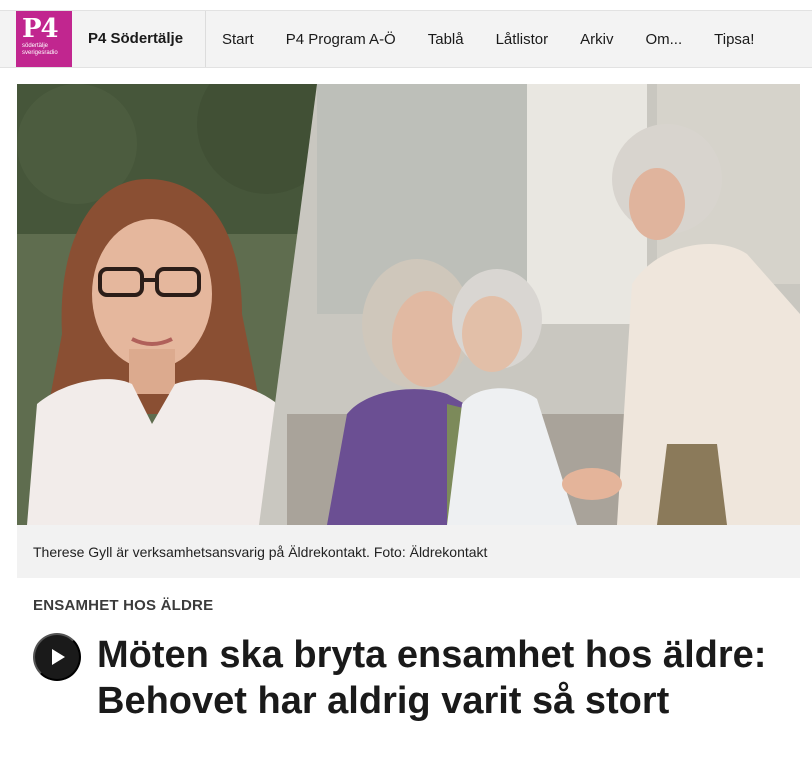 This screenshot has height=782, width=812. What do you see at coordinates (596, 39) in the screenshot?
I see `nav-item-arkiv: Arkiv` at bounding box center [596, 39].